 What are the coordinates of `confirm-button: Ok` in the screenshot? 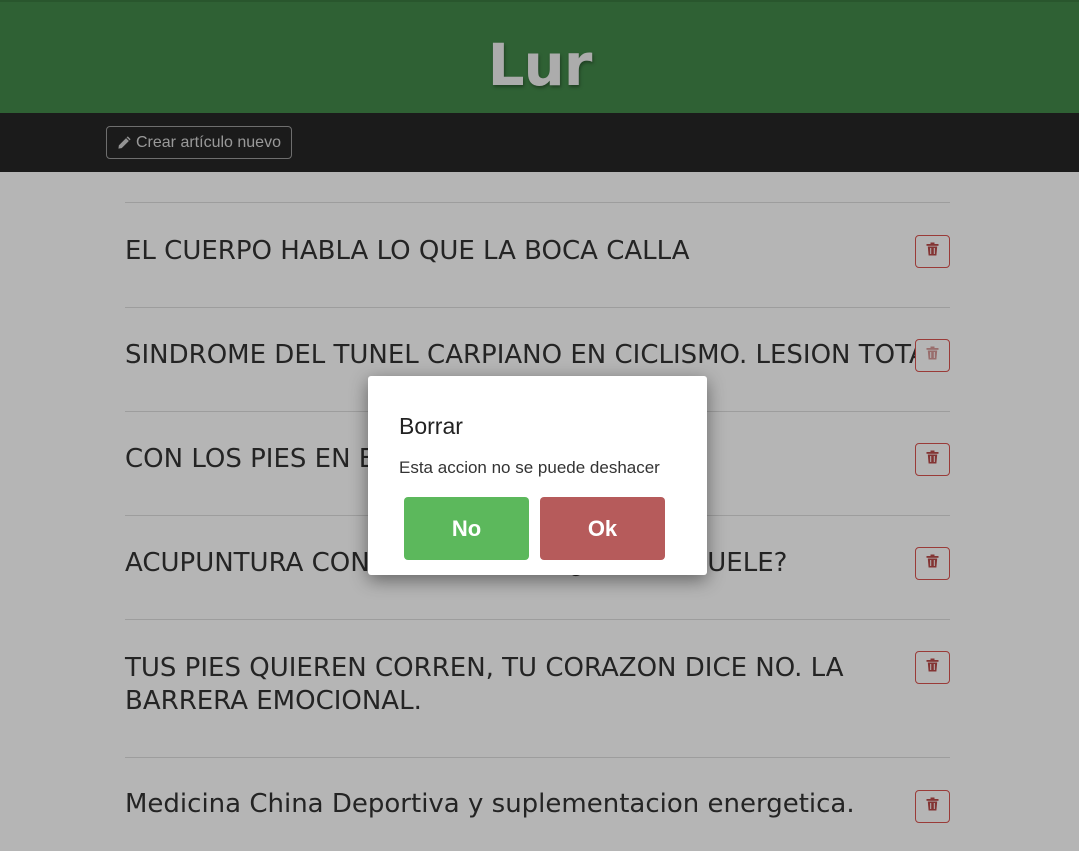 It's located at (602, 528).